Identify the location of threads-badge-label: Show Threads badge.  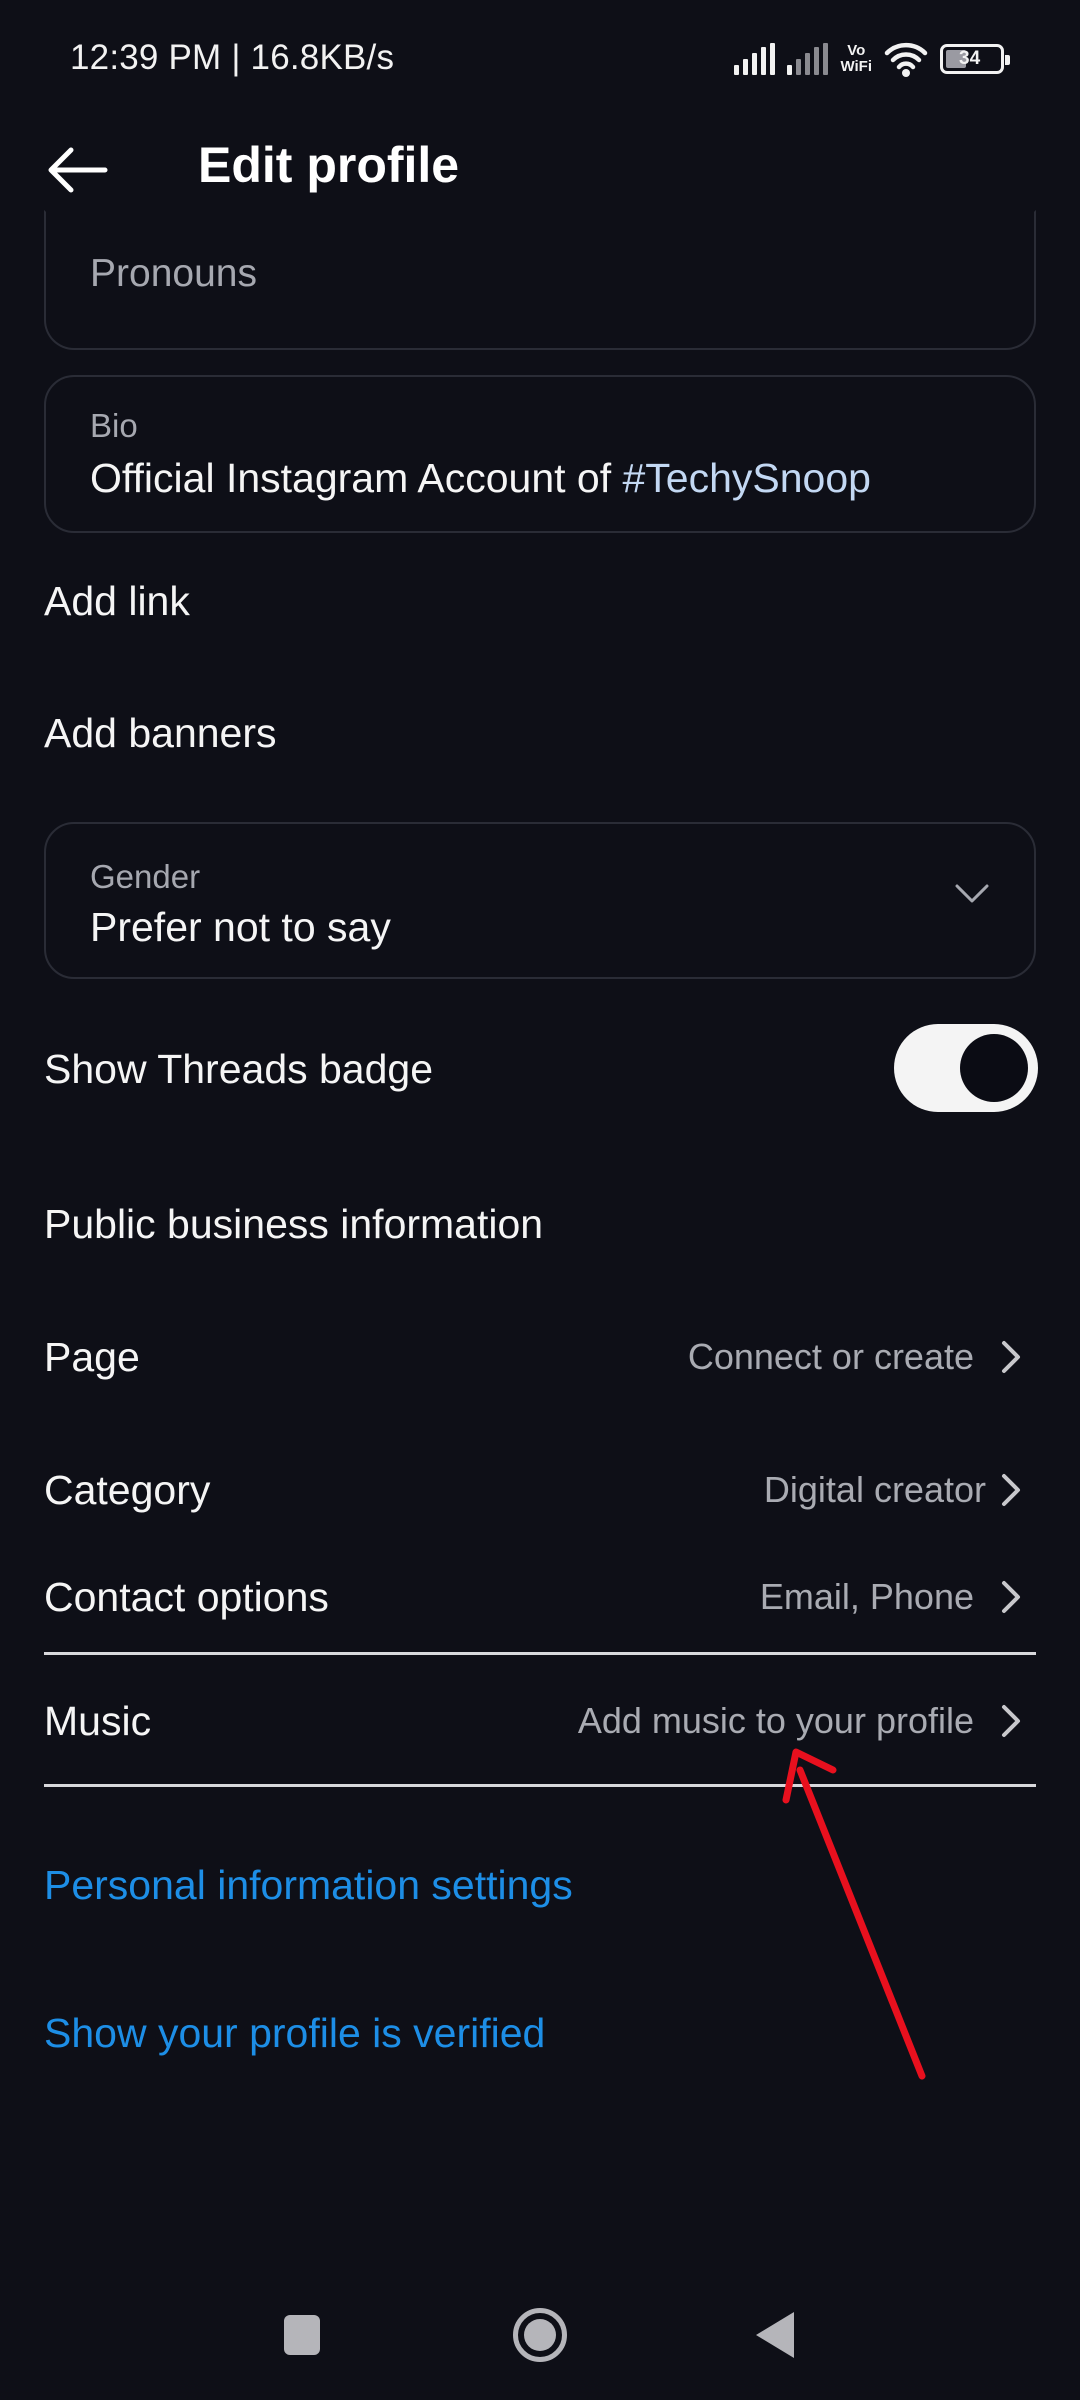
(239, 1069).